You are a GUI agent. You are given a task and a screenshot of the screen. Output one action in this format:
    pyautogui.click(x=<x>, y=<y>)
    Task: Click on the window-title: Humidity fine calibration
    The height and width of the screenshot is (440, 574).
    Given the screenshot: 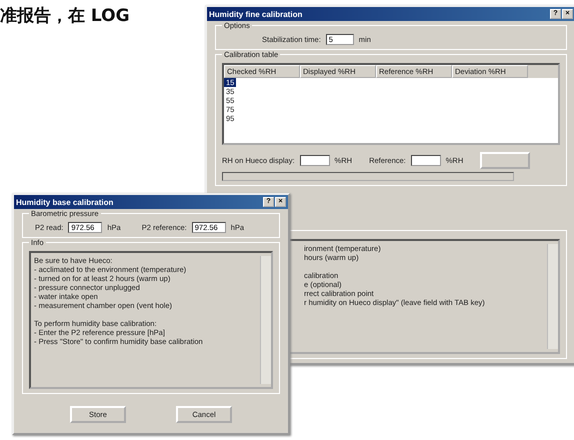 What is the action you would take?
    pyautogui.click(x=255, y=14)
    